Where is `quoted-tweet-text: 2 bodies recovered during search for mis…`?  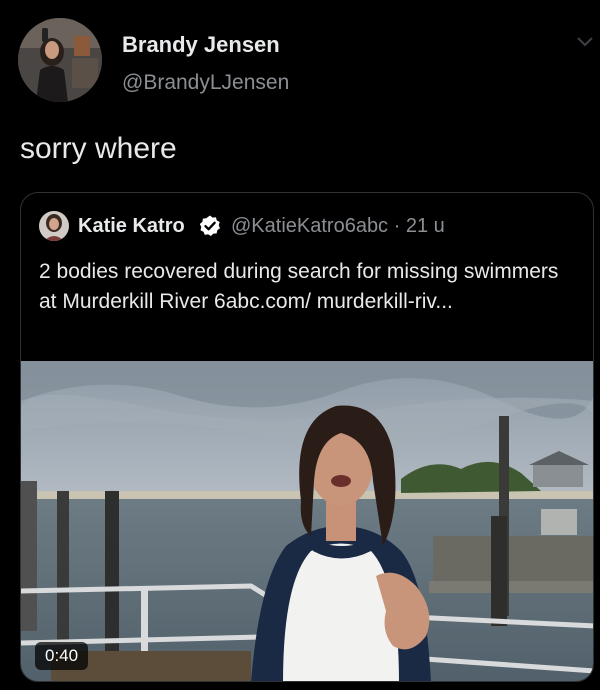
quoted-tweet-text: 2 bodies recovered during search for mis… is located at coordinates (299, 286).